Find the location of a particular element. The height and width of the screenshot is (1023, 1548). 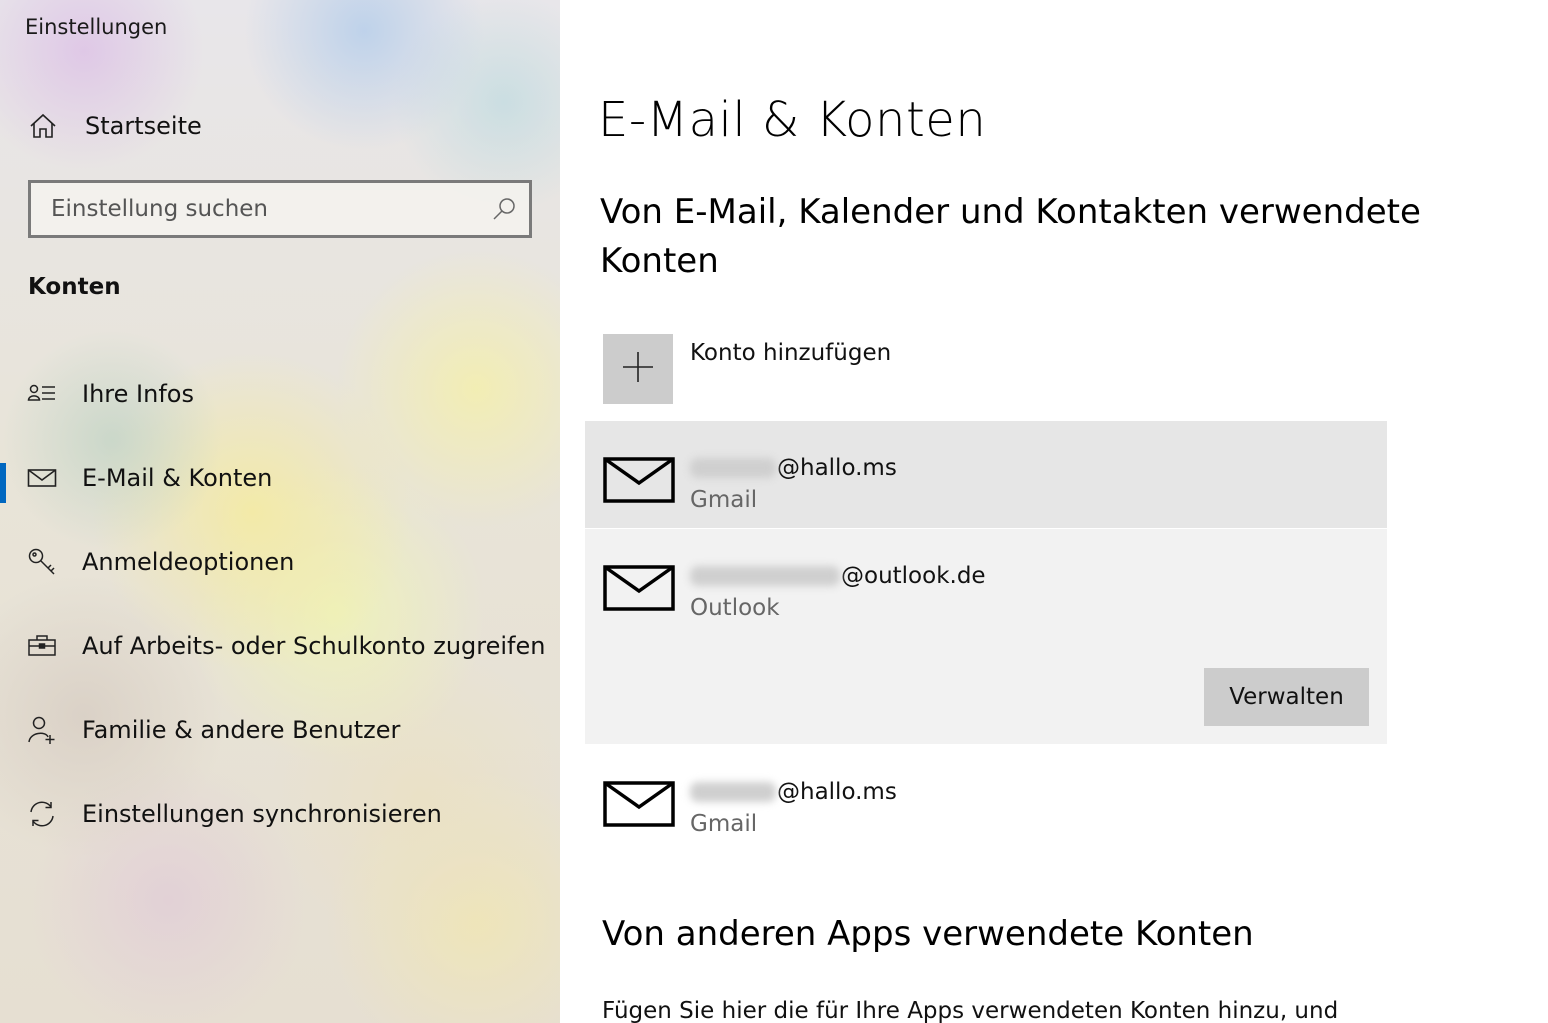

section-label: Konten is located at coordinates (74, 287).